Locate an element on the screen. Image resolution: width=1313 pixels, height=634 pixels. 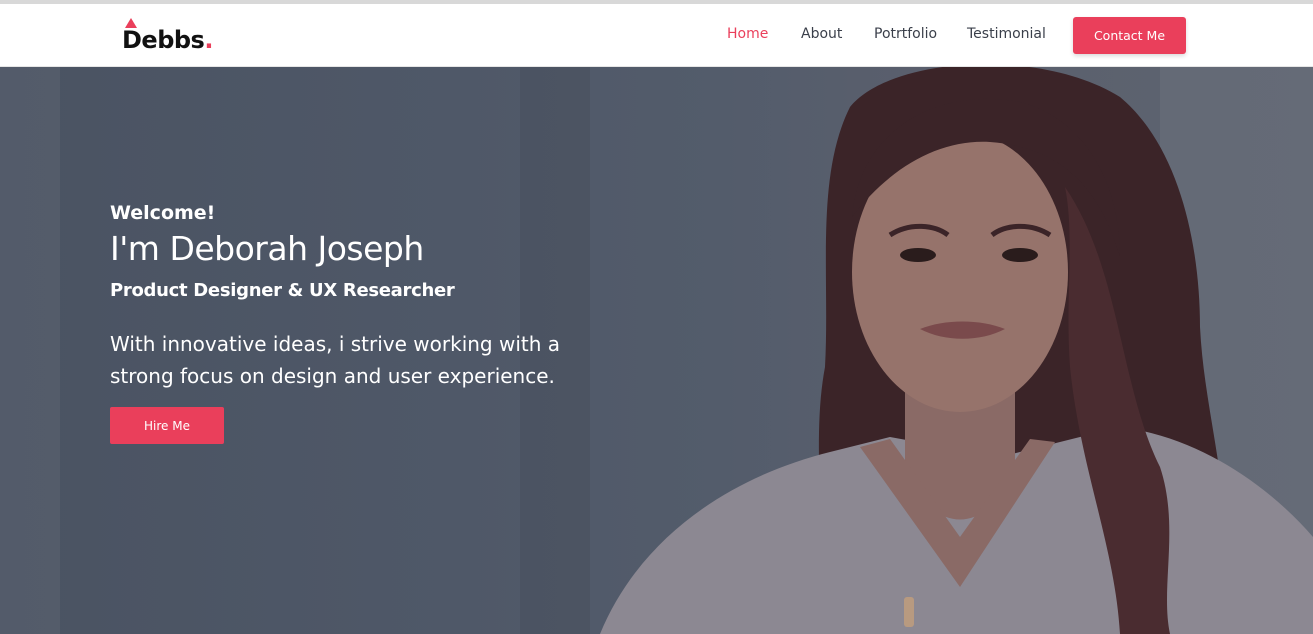
hire-me-button: Hire Me is located at coordinates (167, 425).